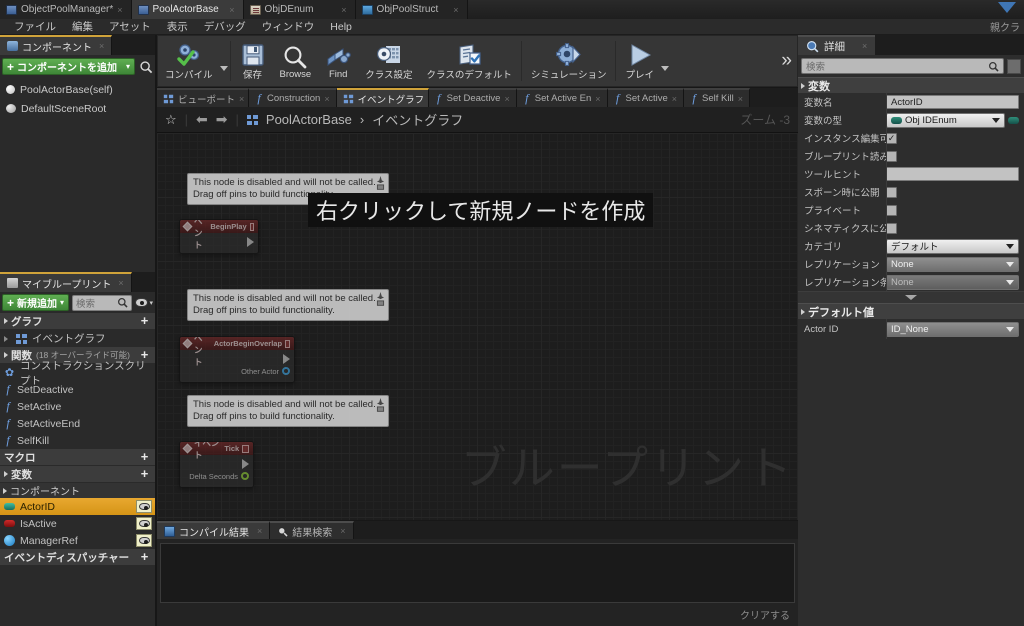  What do you see at coordinates (309, 119) in the screenshot?
I see `breadcrumb-root: PoolActorBase` at bounding box center [309, 119].